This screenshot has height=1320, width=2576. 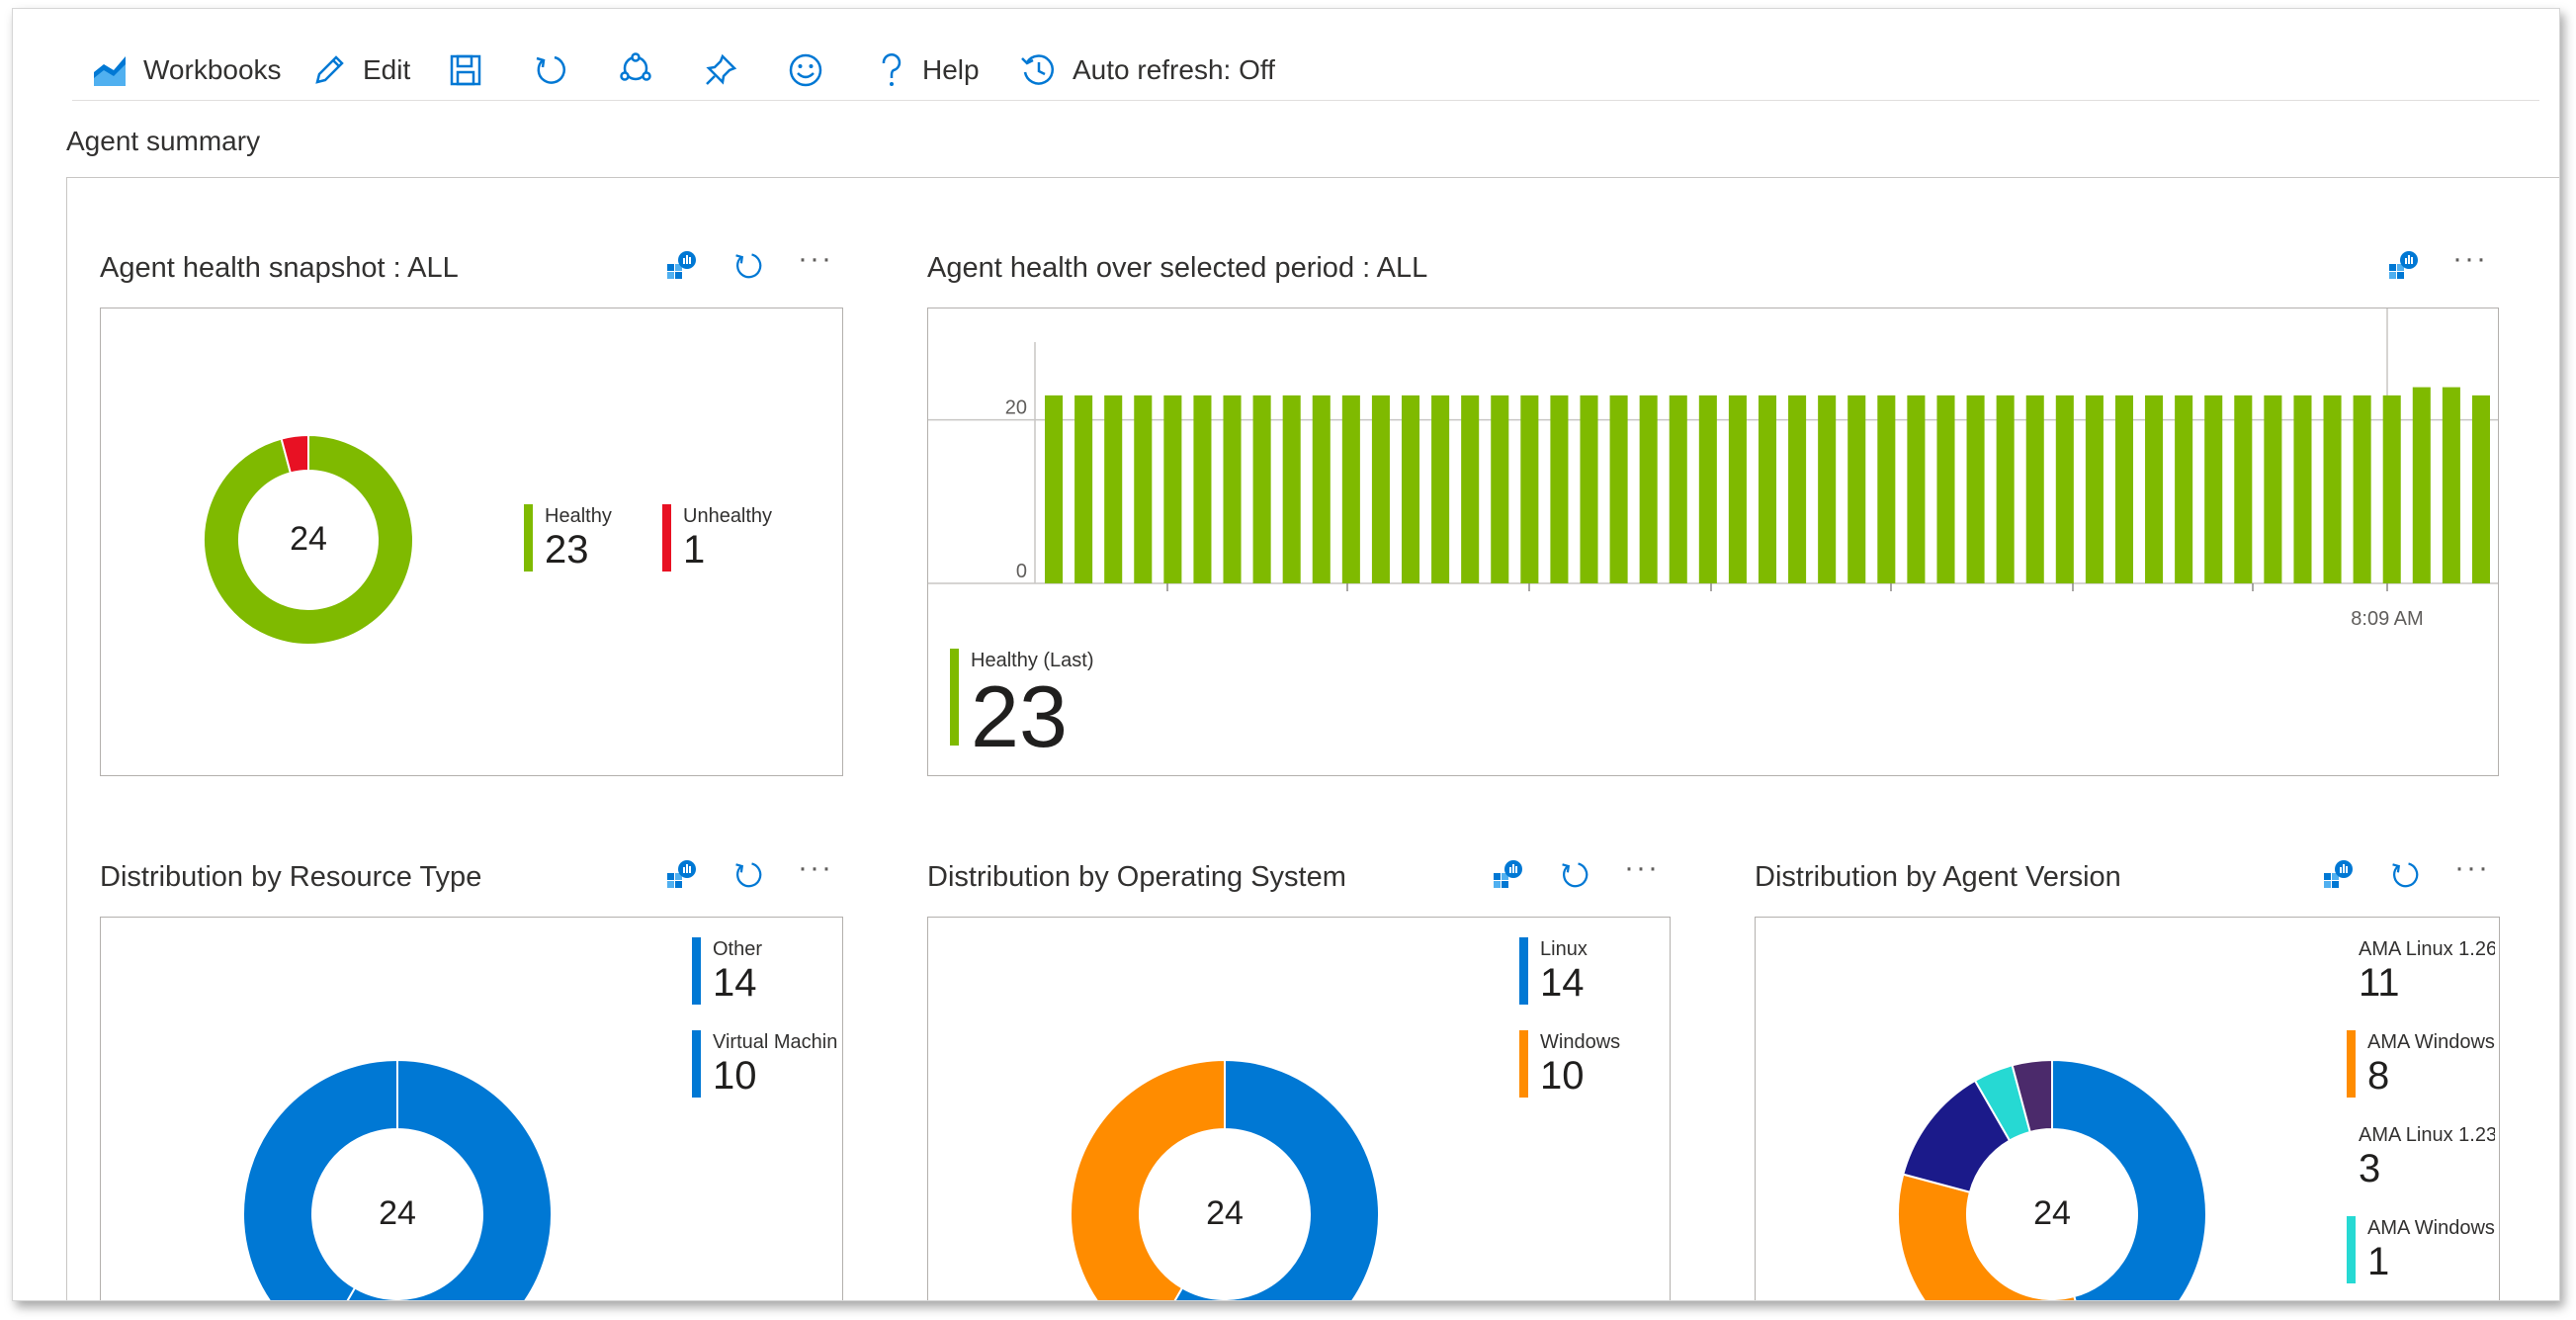 What do you see at coordinates (1305, 101) in the screenshot?
I see `toolbar-divider` at bounding box center [1305, 101].